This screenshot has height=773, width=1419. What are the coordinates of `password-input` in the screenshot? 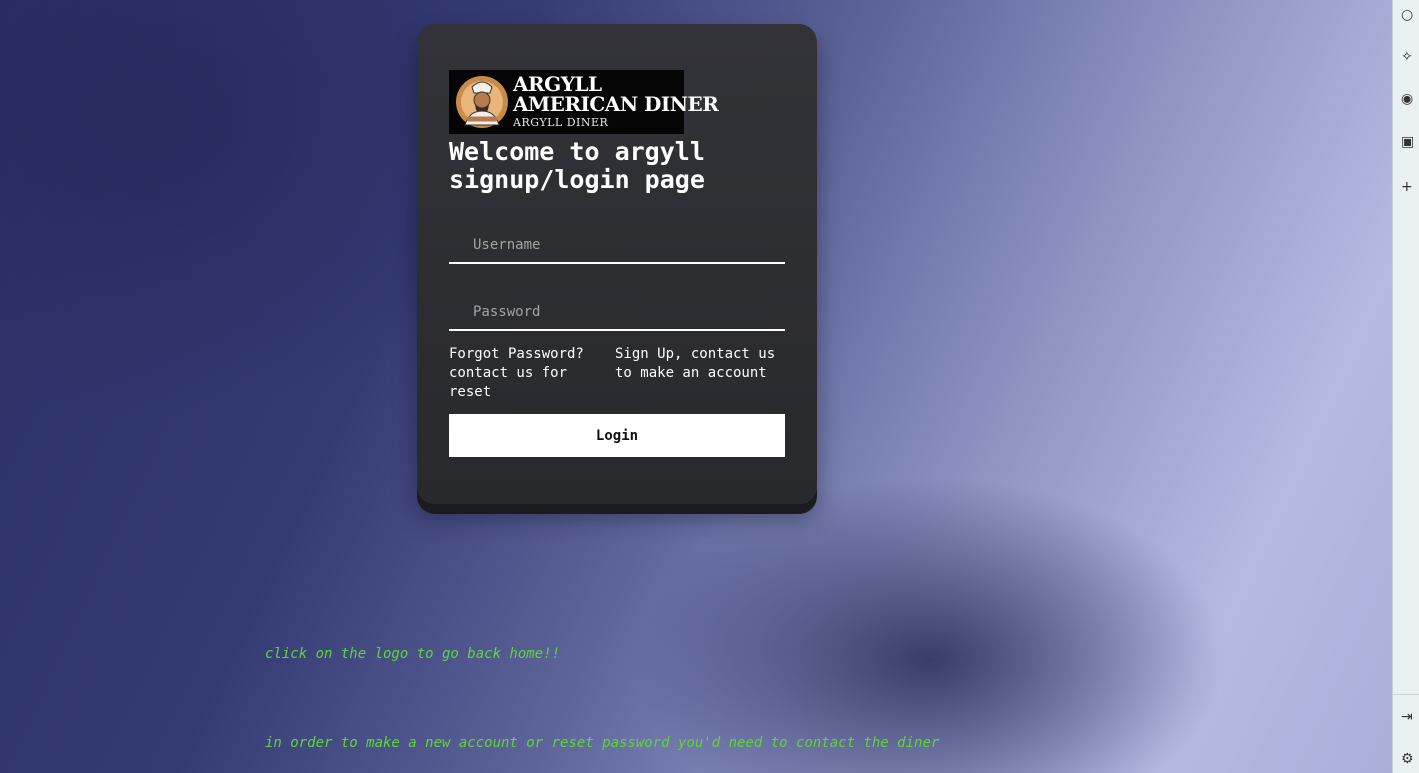 It's located at (617, 313).